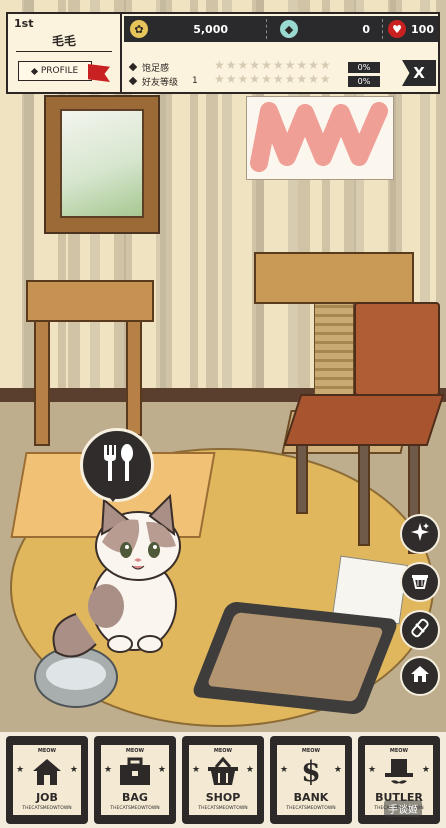 The width and height of the screenshot is (446, 828). What do you see at coordinates (139, 29) in the screenshot?
I see `paw-coin-icon: ✿` at bounding box center [139, 29].